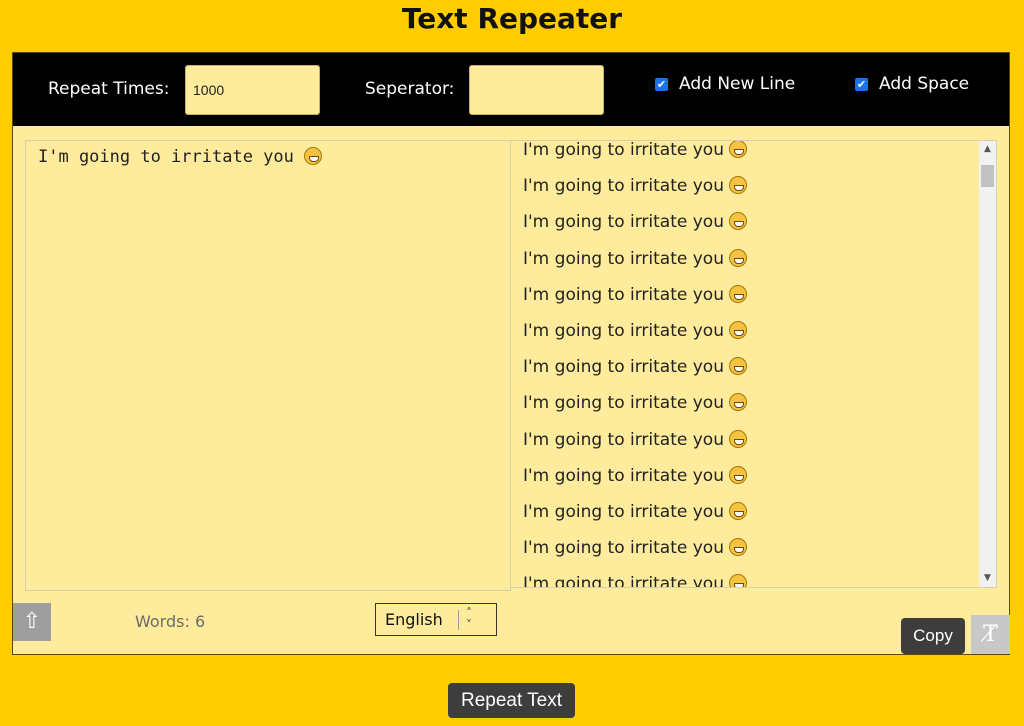  I want to click on upload-button: ⇧, so click(32, 622).